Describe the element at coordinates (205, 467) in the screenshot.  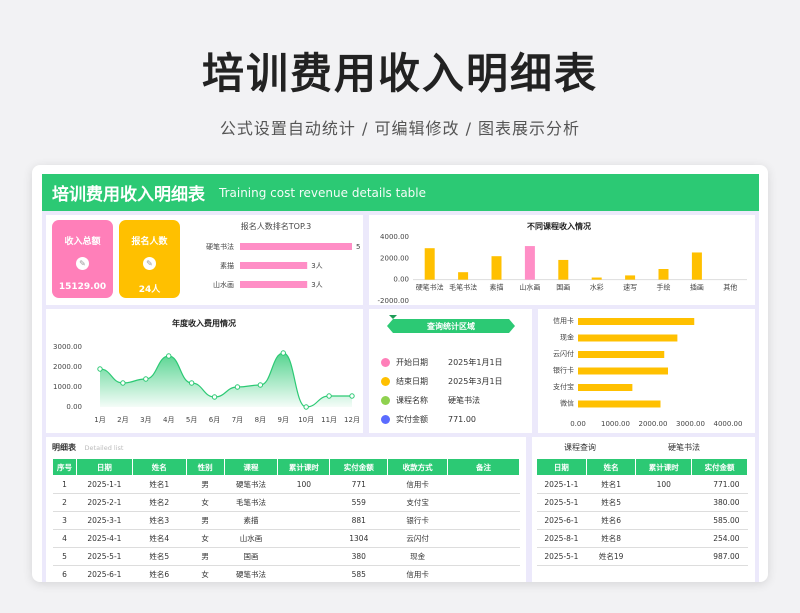
I see `column-header: 性别` at that location.